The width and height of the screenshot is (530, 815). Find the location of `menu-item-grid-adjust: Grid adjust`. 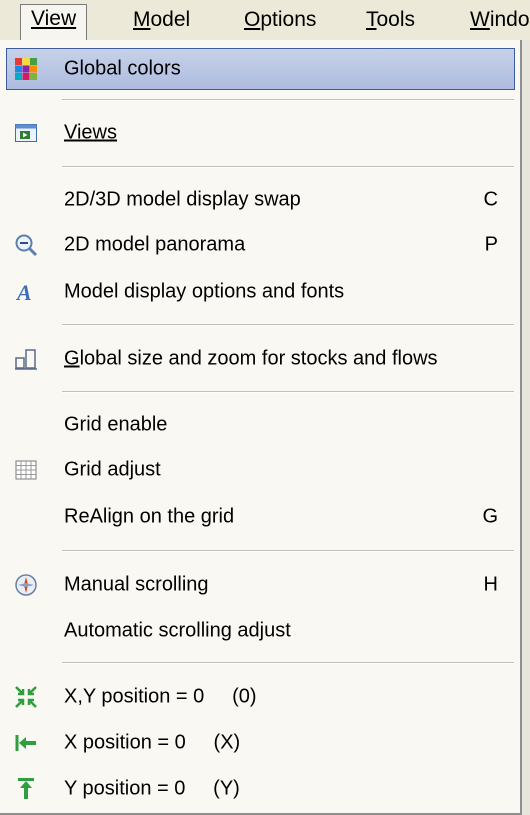

menu-item-grid-adjust: Grid adjust is located at coordinates (260, 470).